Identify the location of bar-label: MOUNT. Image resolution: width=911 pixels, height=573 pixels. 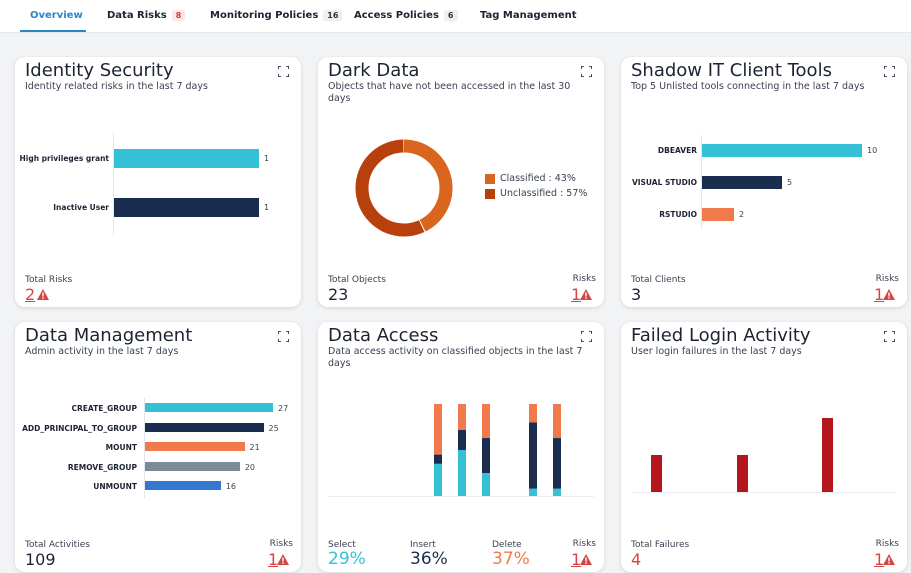
(121, 447).